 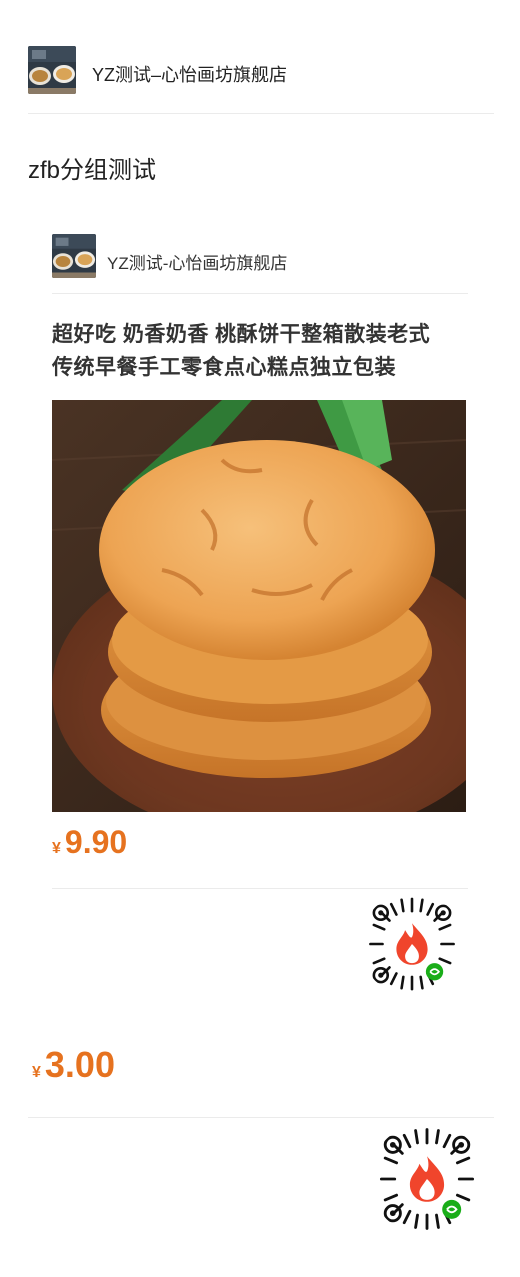 I want to click on group-title: zfb分组测试, so click(x=92, y=170).